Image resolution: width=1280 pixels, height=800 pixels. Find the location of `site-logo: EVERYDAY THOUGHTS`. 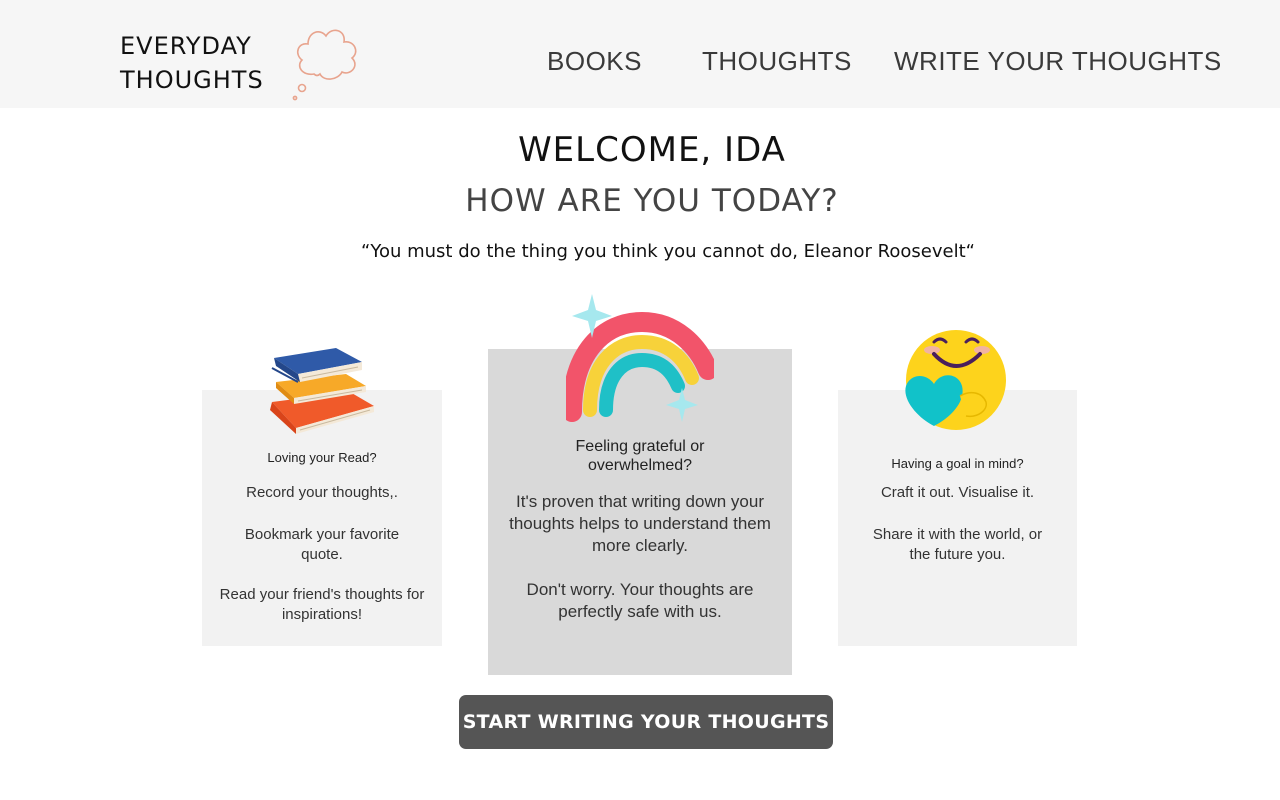

site-logo: EVERYDAY THOUGHTS is located at coordinates (240, 64).